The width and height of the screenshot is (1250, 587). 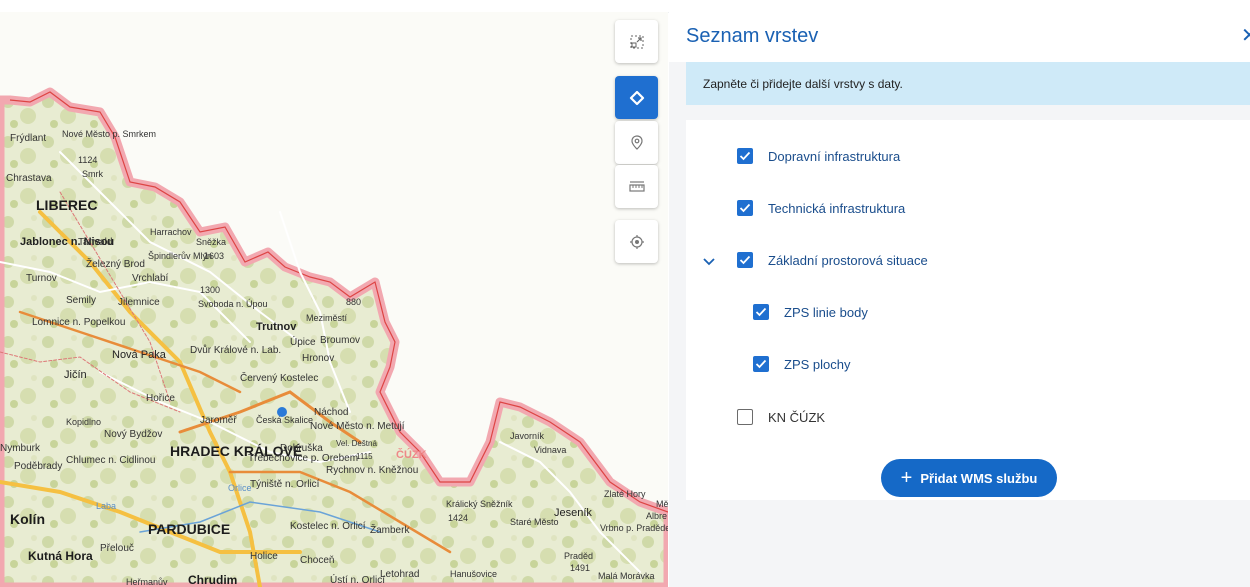 What do you see at coordinates (474, 574) in the screenshot?
I see `map-label: Hanušovice` at bounding box center [474, 574].